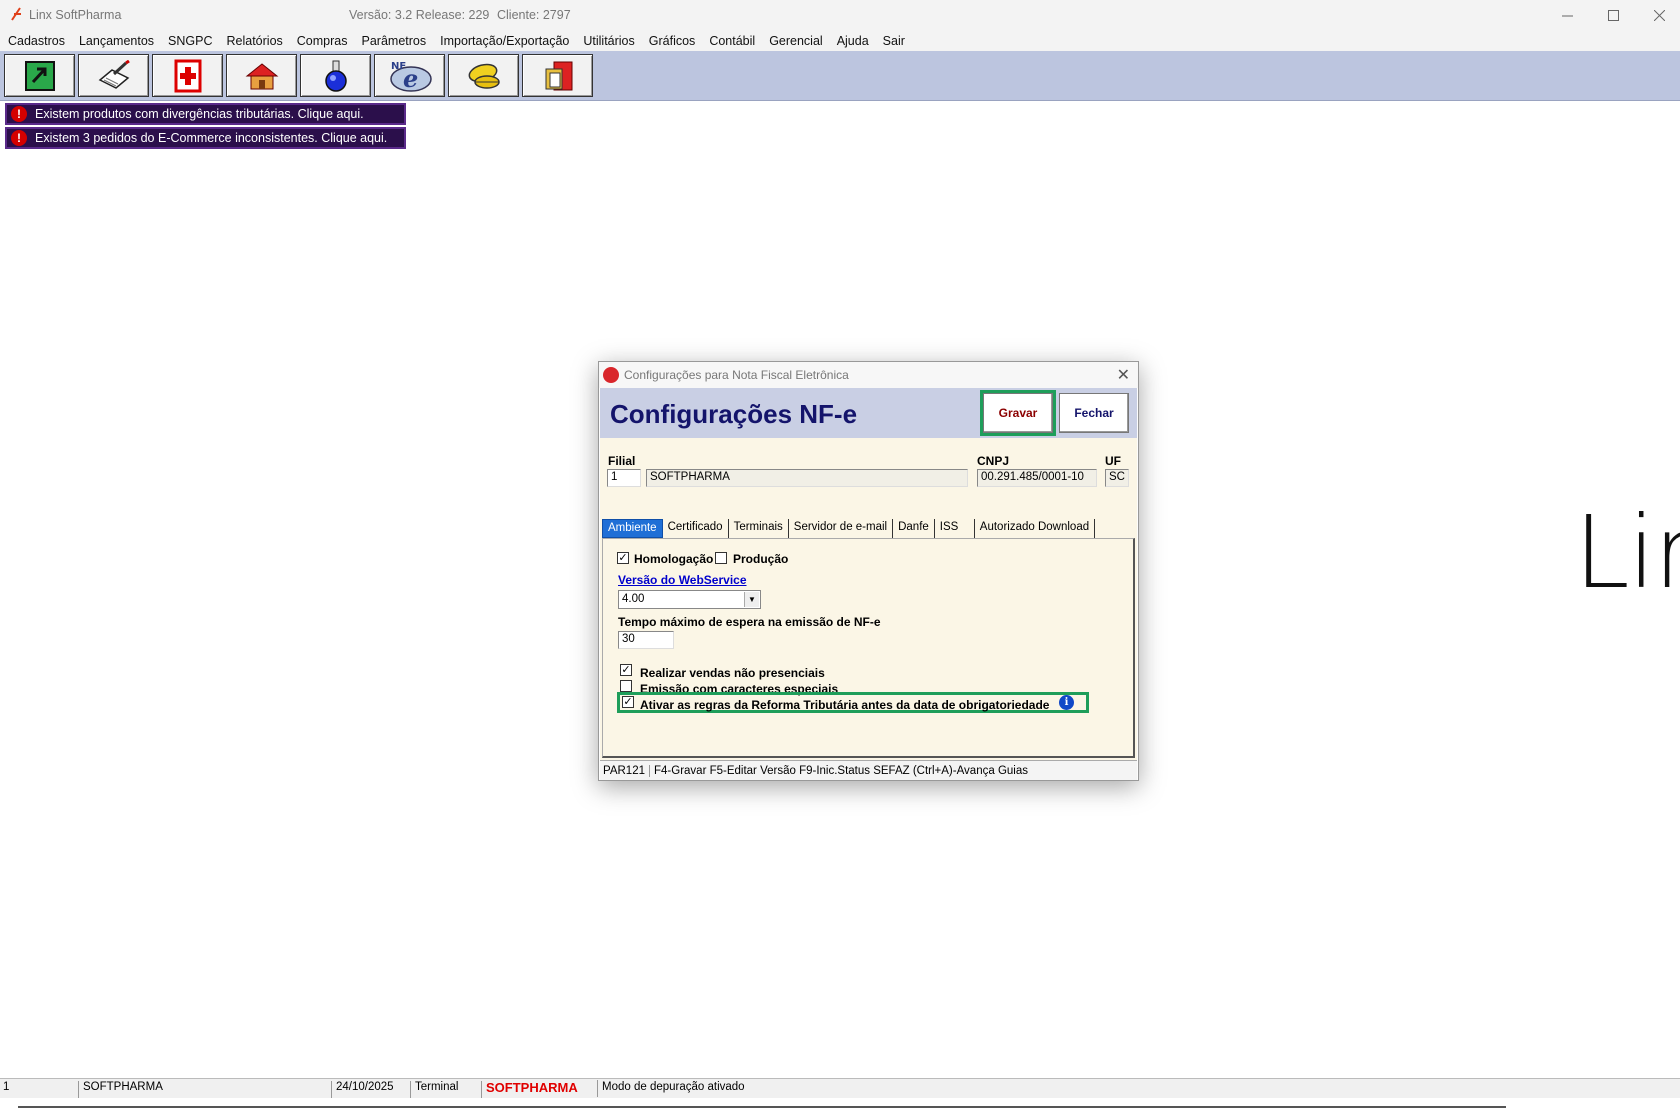 This screenshot has width=1680, height=1117. What do you see at coordinates (1094, 413) in the screenshot?
I see `fechar-button: Fechar` at bounding box center [1094, 413].